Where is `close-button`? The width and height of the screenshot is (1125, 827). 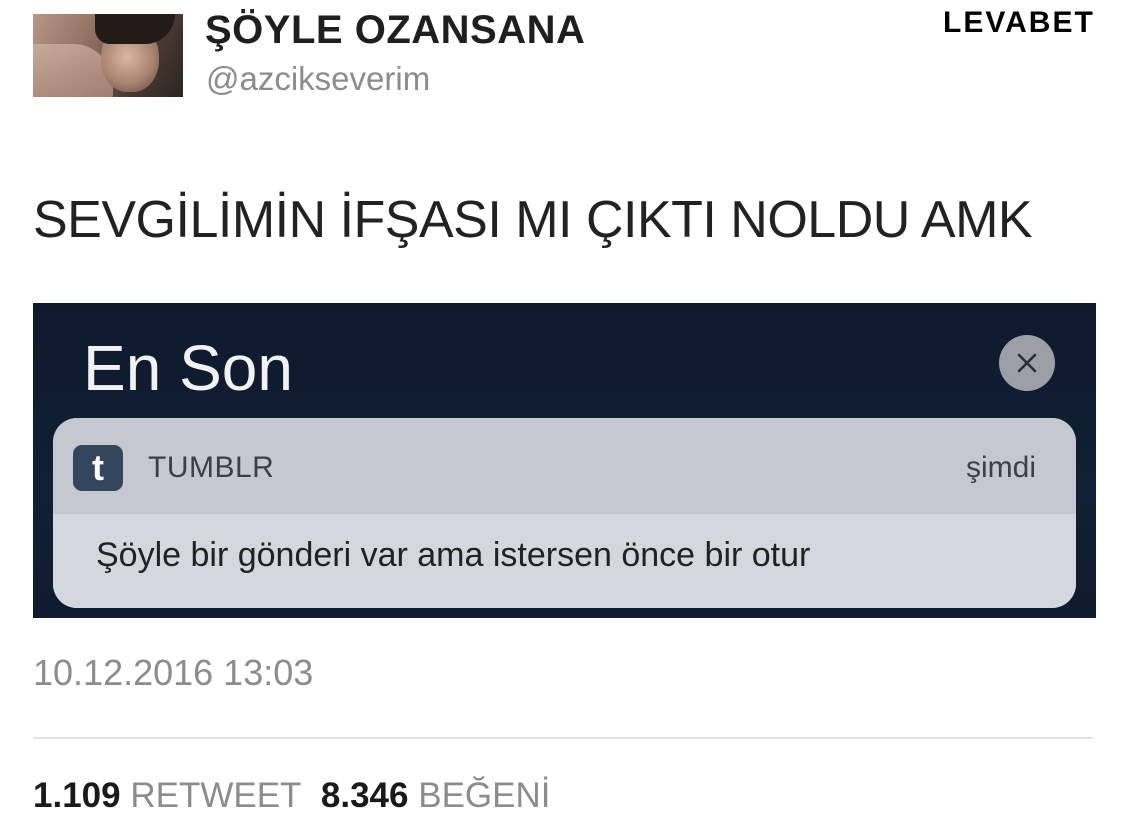
close-button is located at coordinates (1027, 363).